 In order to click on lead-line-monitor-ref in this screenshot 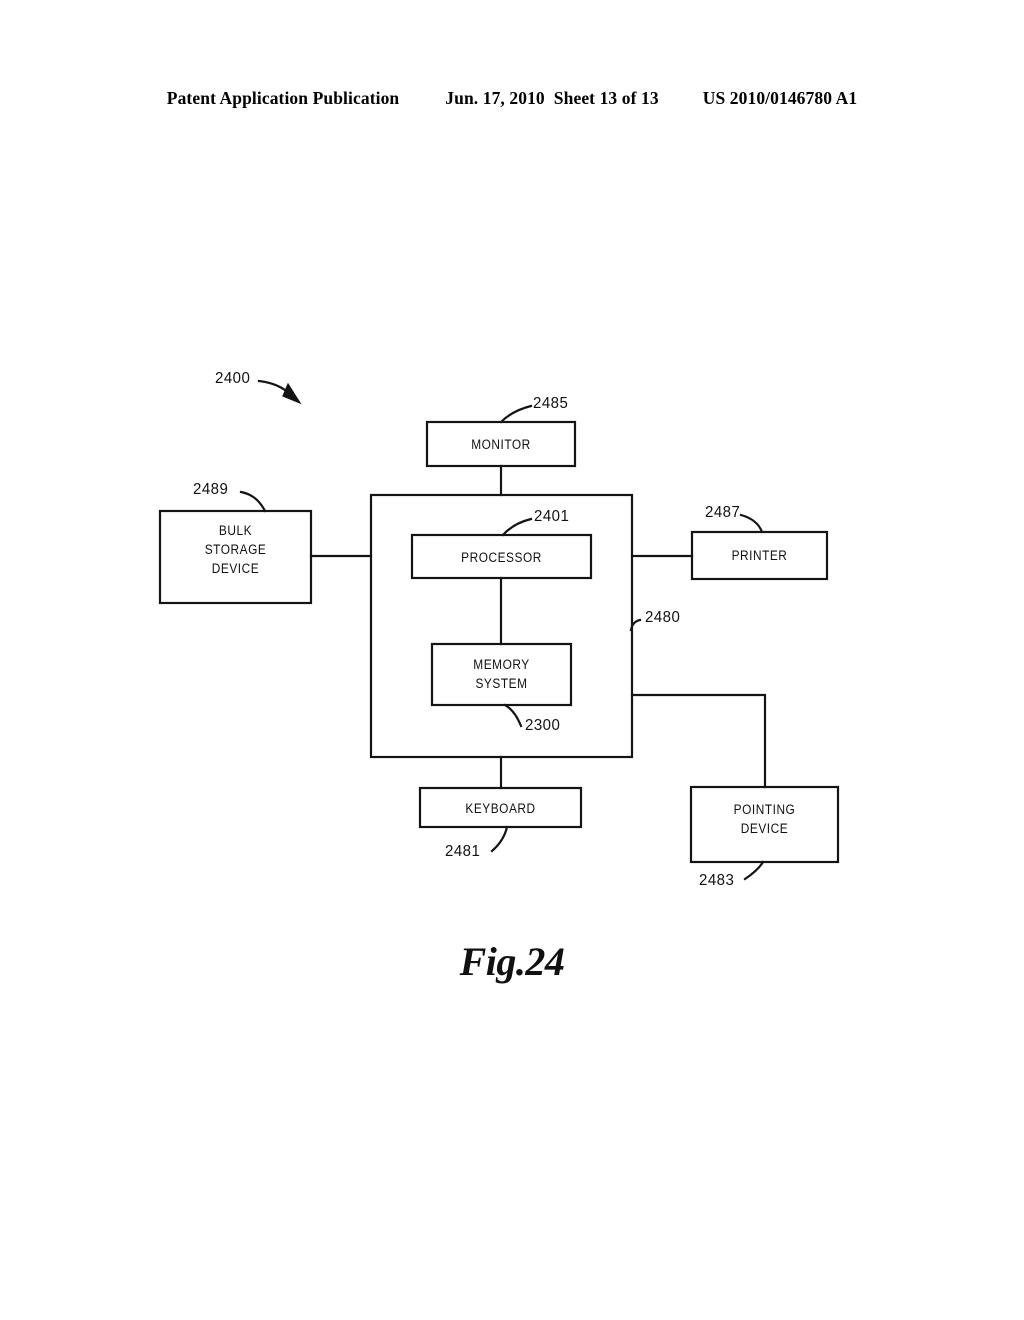, I will do `click(516, 414)`.